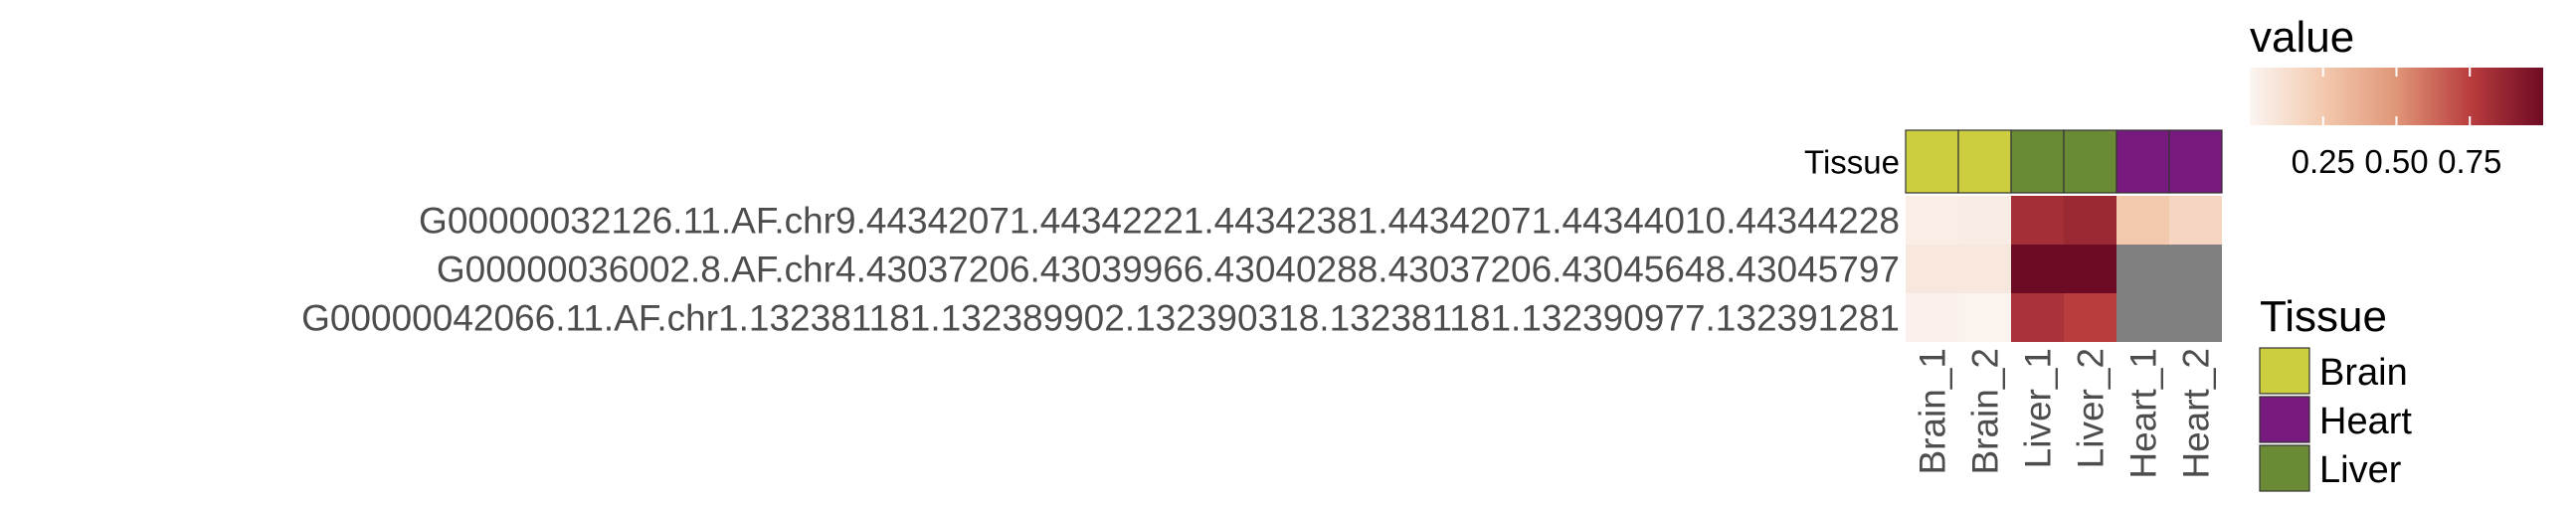 This screenshot has width=2576, height=505. I want to click on legend-swatch-liver, so click(2284, 468).